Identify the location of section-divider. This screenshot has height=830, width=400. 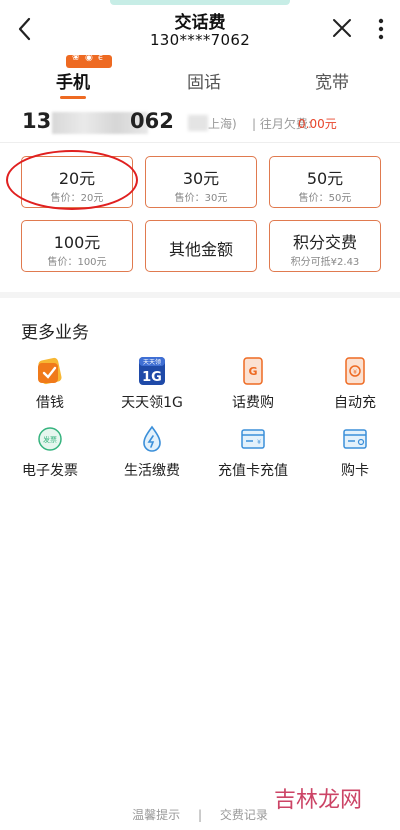
(200, 295).